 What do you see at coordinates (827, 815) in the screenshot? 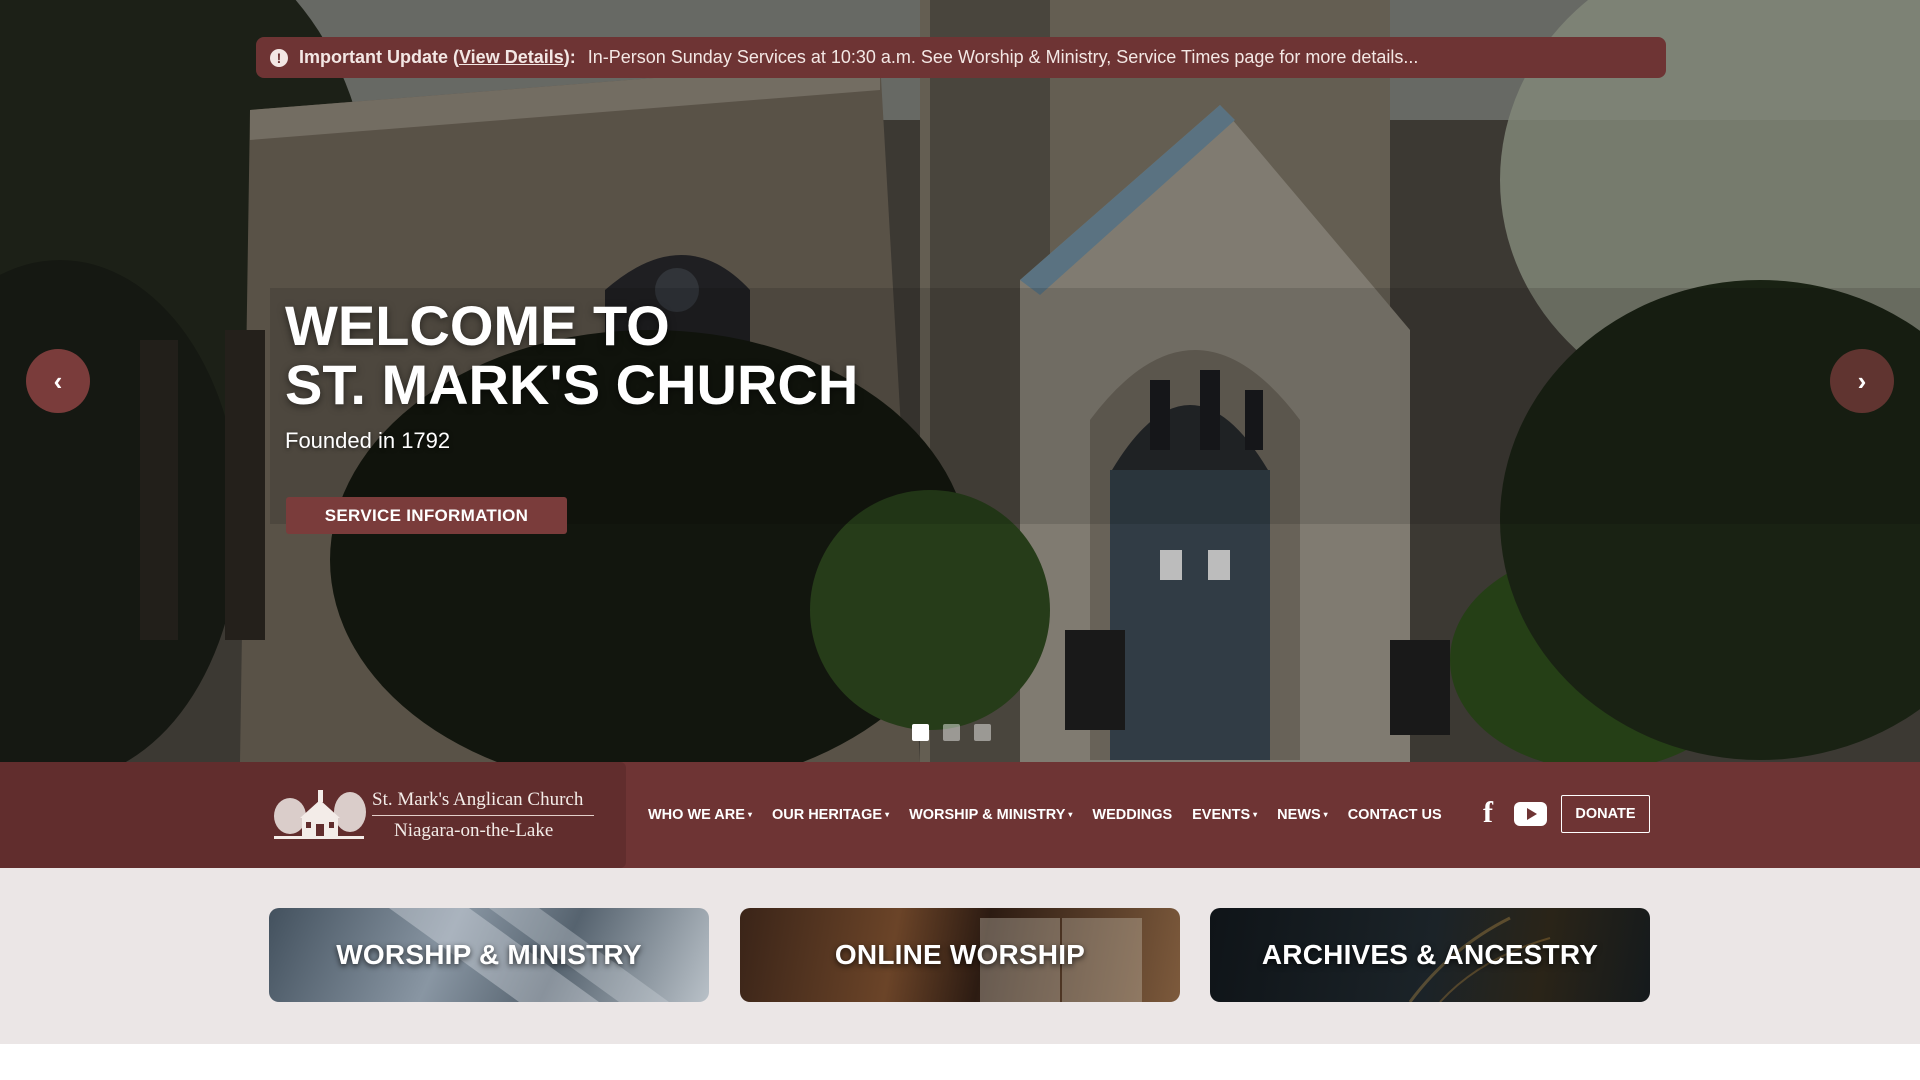
I see `nav-item-label: OUR HERITAGE` at bounding box center [827, 815].